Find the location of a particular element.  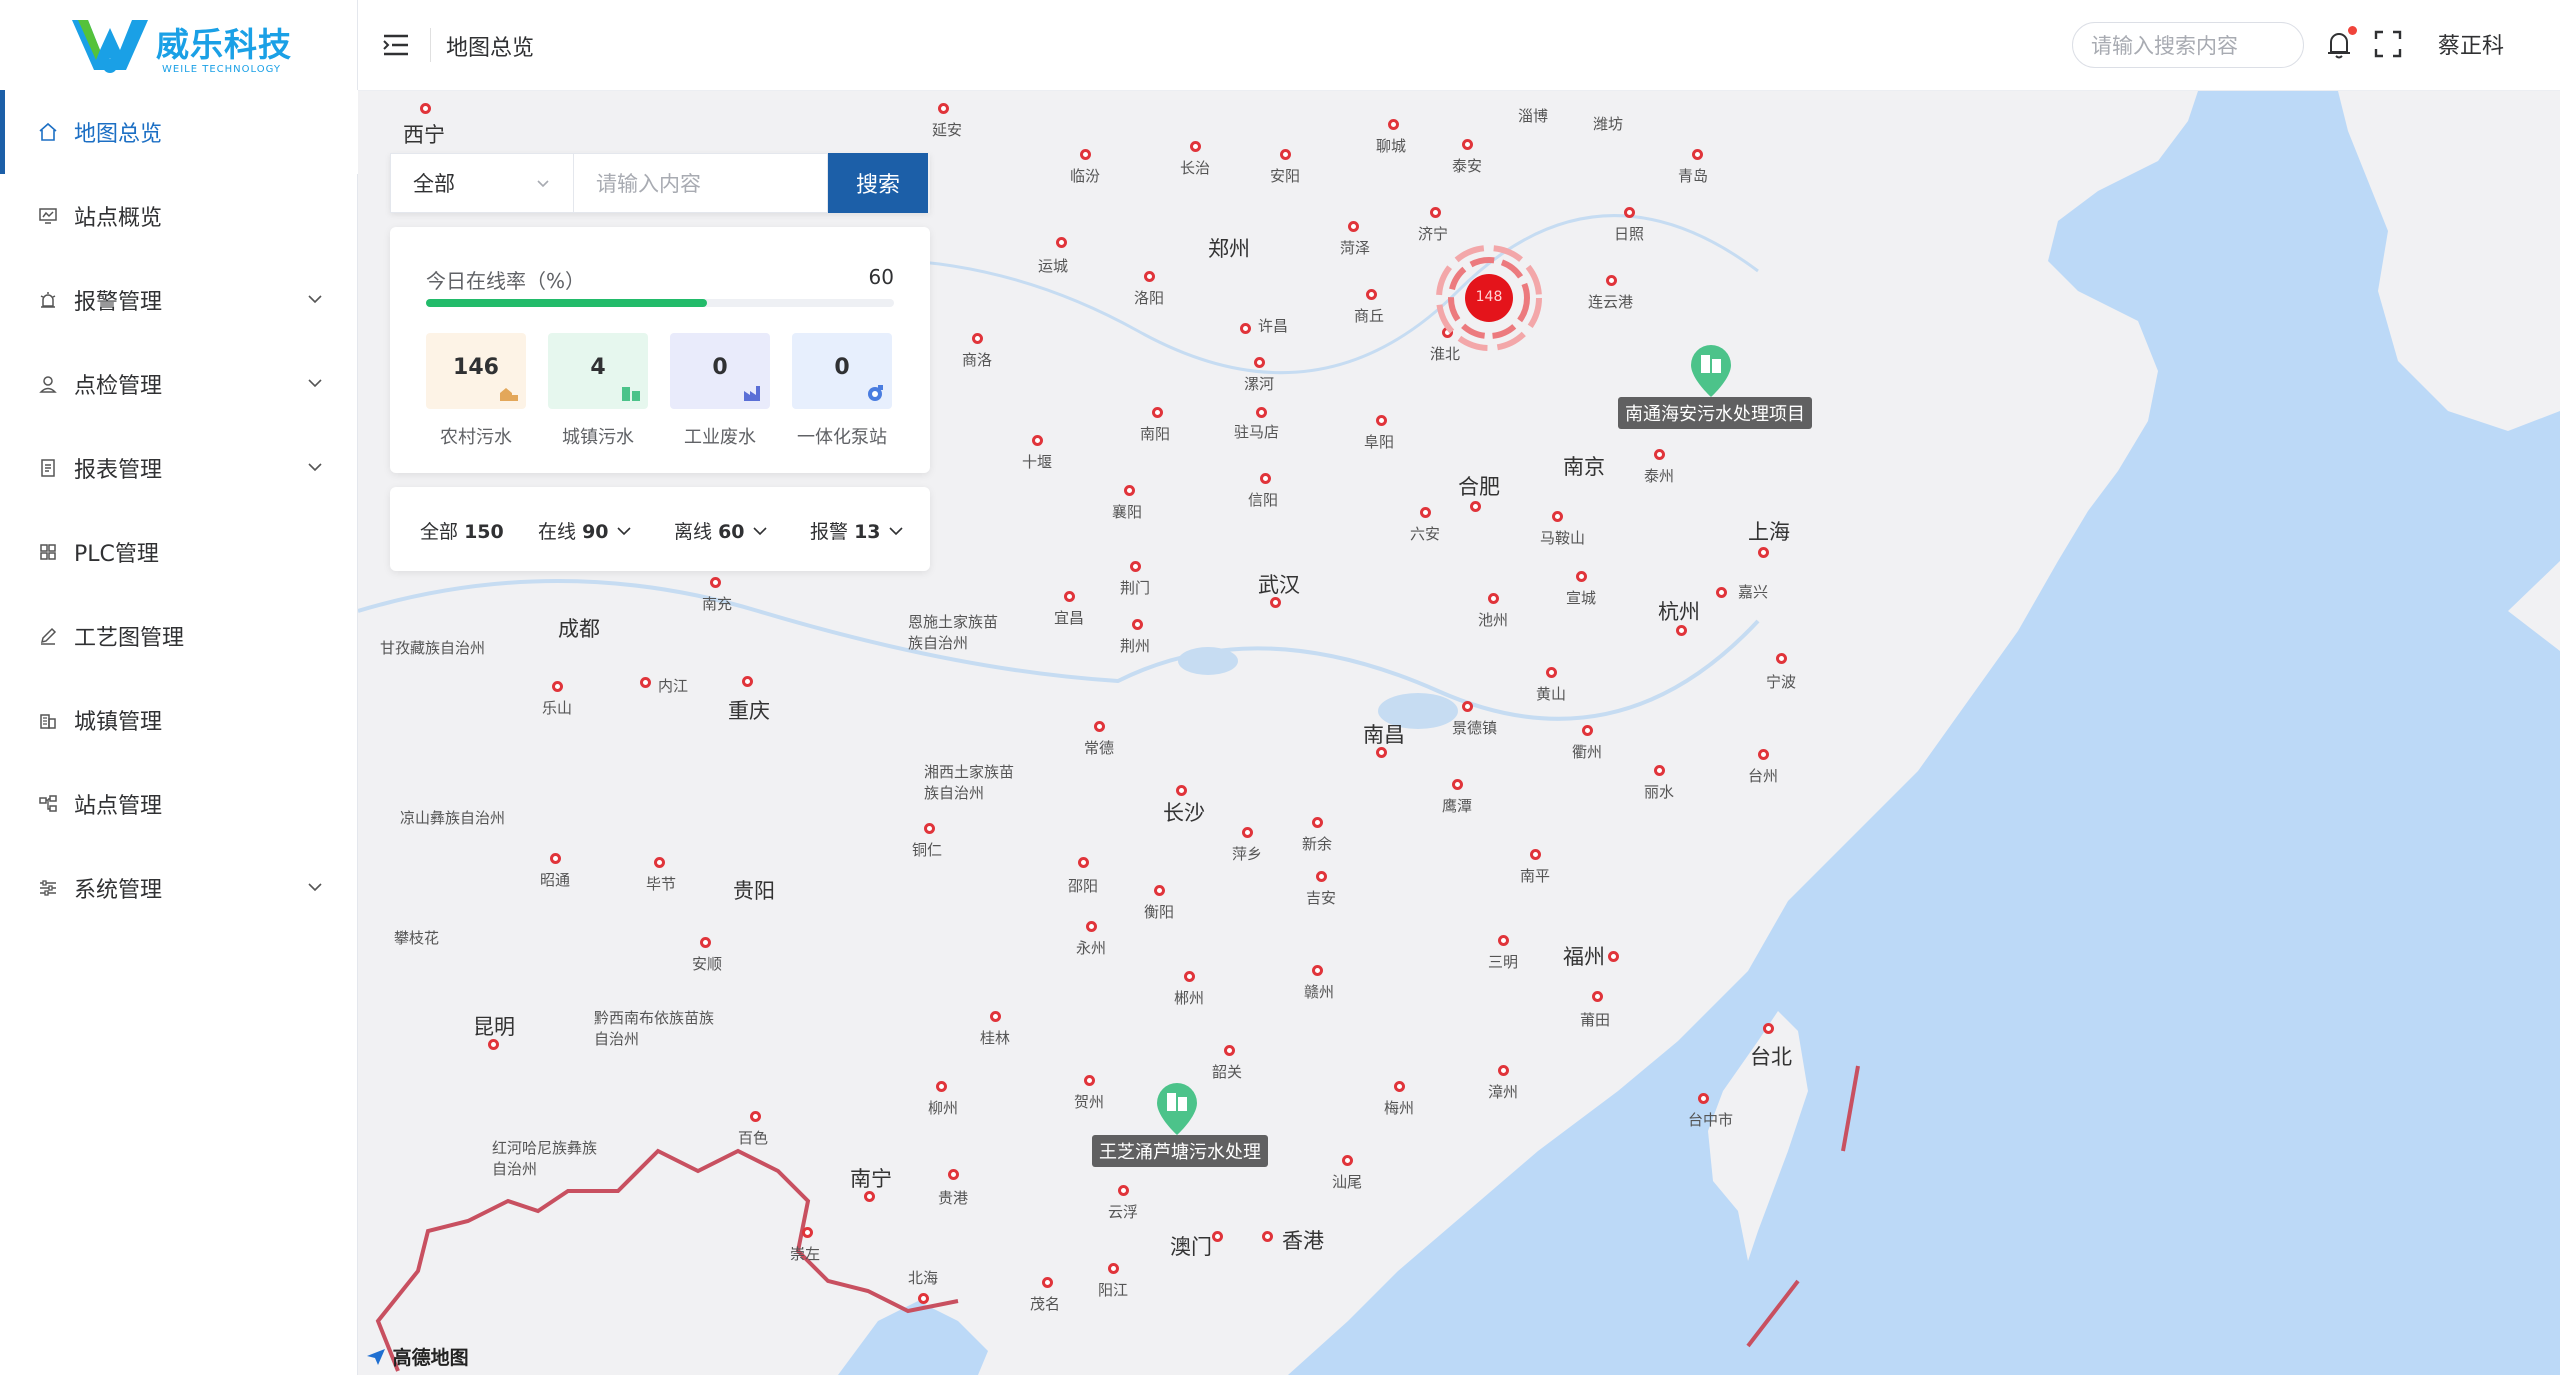

sidebar-item-map-overview: 地图总览 is located at coordinates (179, 132).